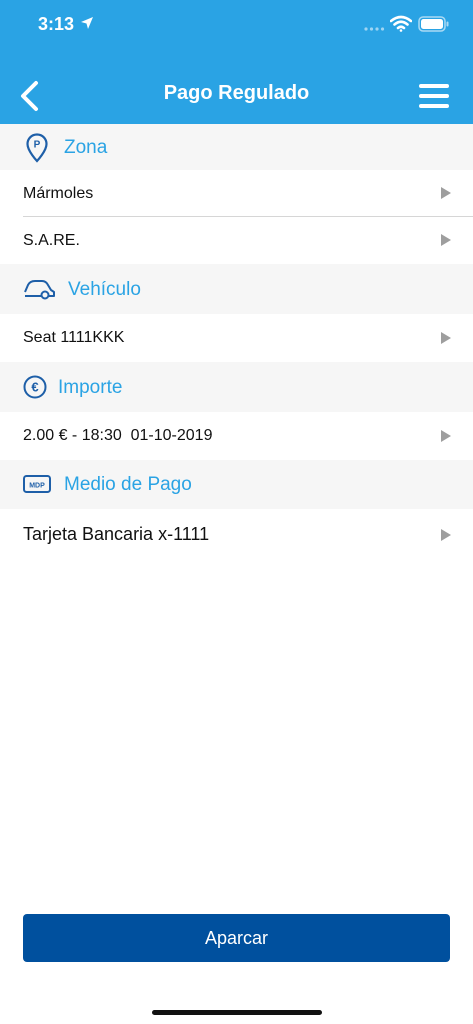 The height and width of the screenshot is (1024, 473). I want to click on zona-row-1: Mármoles, so click(236, 193).